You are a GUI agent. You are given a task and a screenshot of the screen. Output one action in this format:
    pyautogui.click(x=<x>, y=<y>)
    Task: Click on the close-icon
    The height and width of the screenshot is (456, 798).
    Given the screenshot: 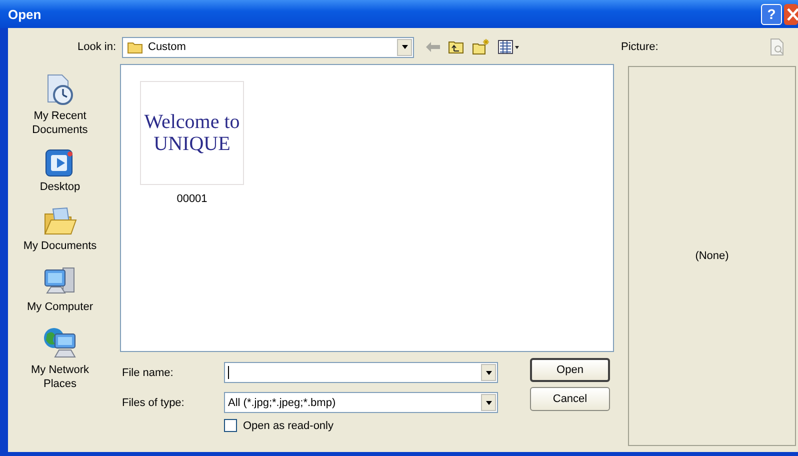 What is the action you would take?
    pyautogui.click(x=791, y=14)
    